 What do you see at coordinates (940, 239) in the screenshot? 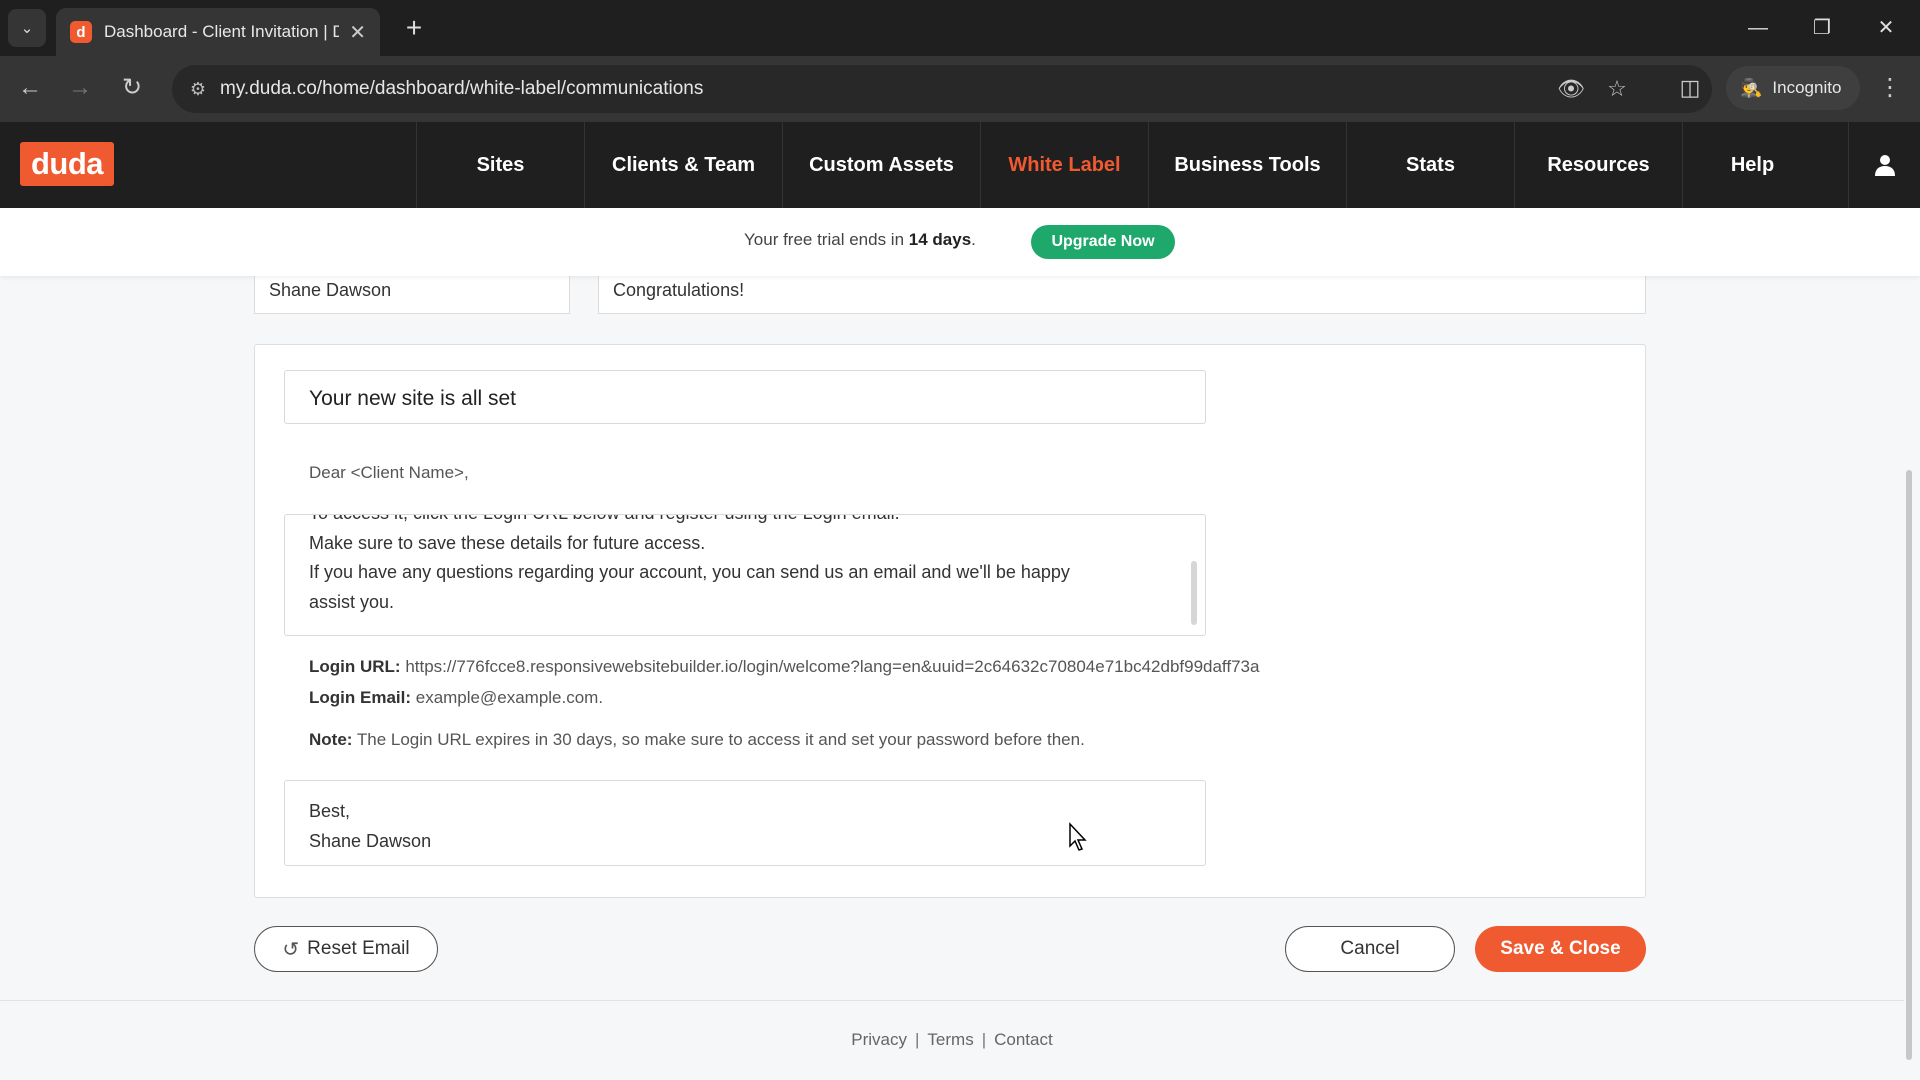
I see `trial-days: 14 days` at bounding box center [940, 239].